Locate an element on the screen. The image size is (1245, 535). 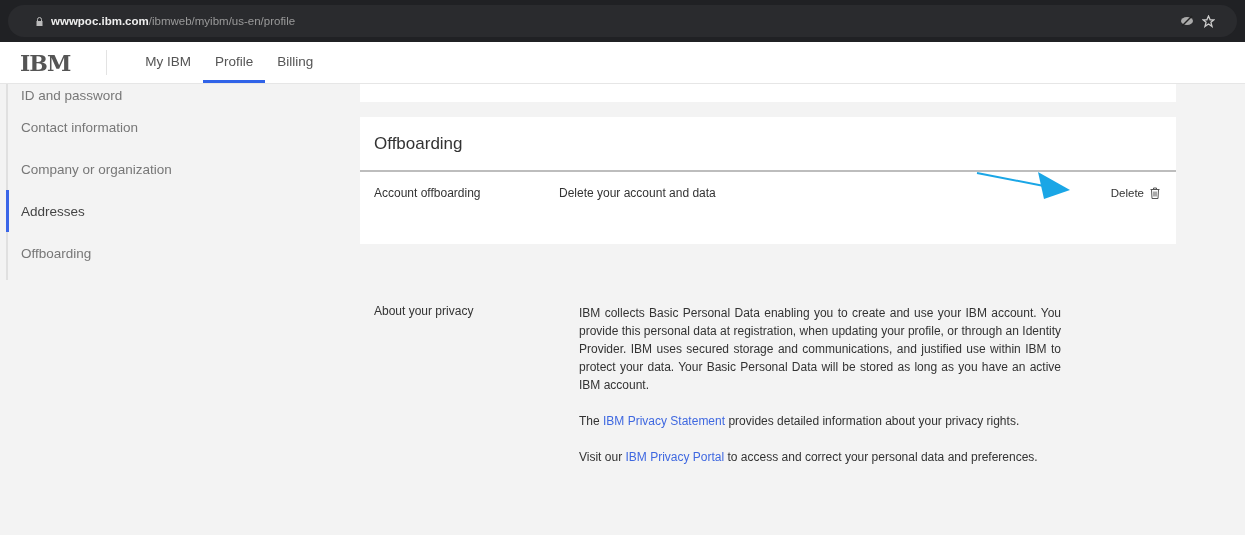
nav-tab: My IBM is located at coordinates (168, 62).